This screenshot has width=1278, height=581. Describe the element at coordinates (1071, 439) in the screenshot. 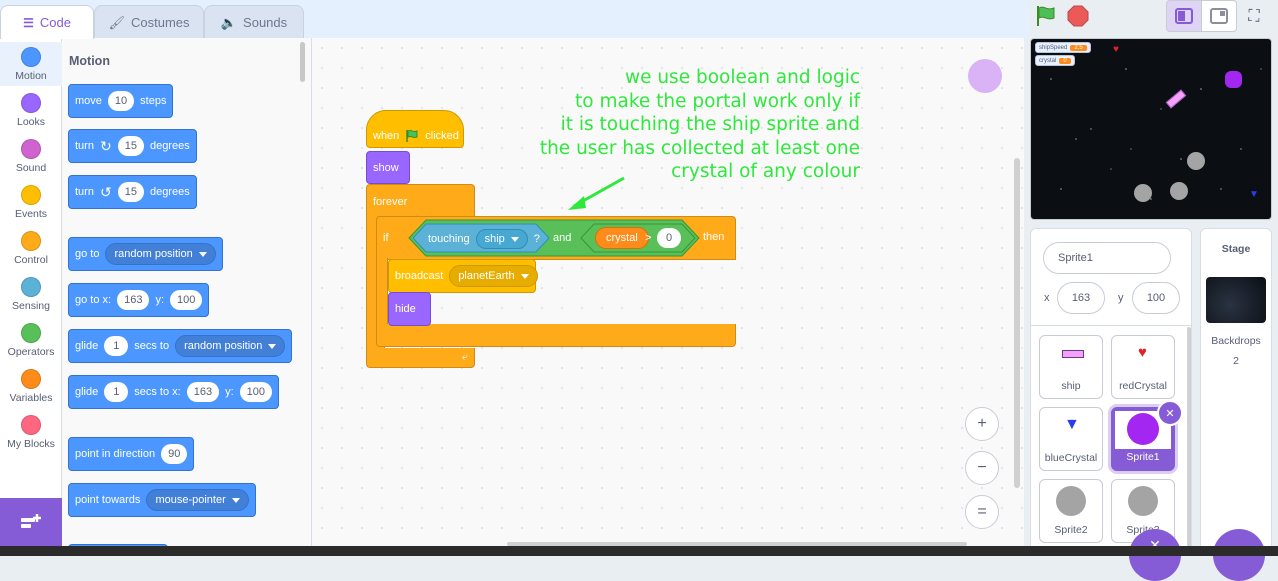

I see `sprite-thumb-bluecrystal: ▼ blueCrystal` at that location.